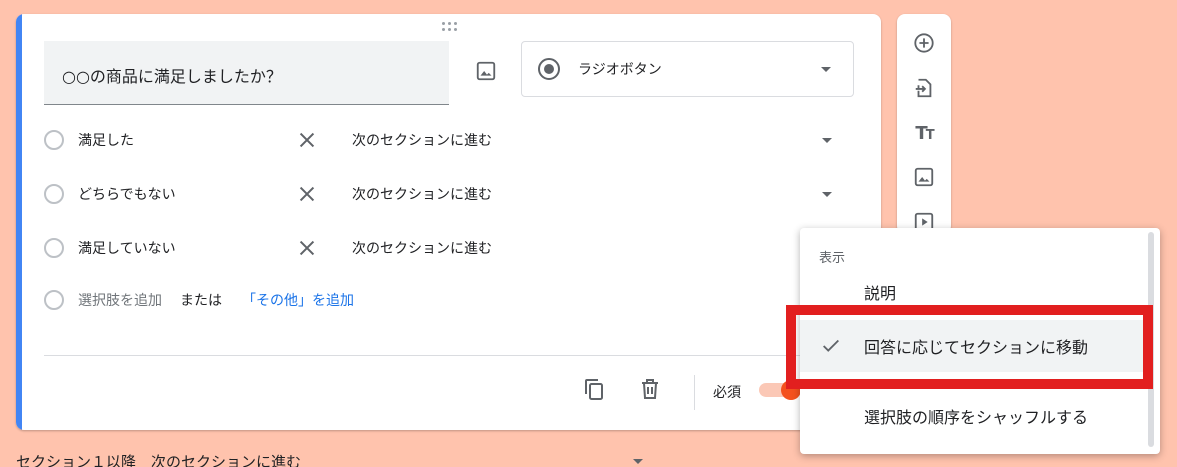  Describe the element at coordinates (727, 393) in the screenshot. I see `required-label: 必須` at that location.